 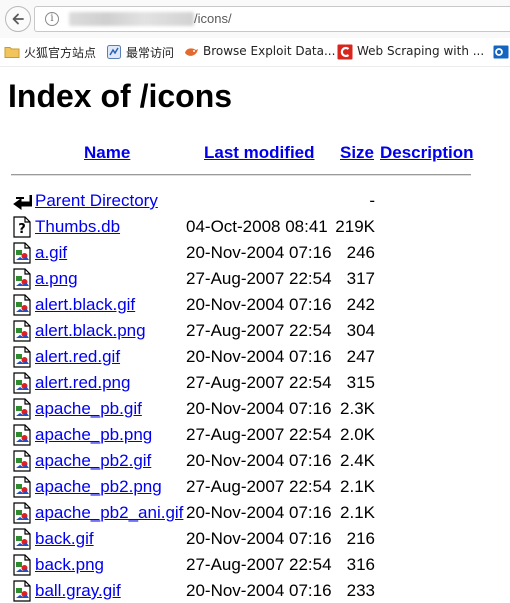 I want to click on file-row: back.gif 20-Nov-2004 07:16 216, so click(x=255, y=538).